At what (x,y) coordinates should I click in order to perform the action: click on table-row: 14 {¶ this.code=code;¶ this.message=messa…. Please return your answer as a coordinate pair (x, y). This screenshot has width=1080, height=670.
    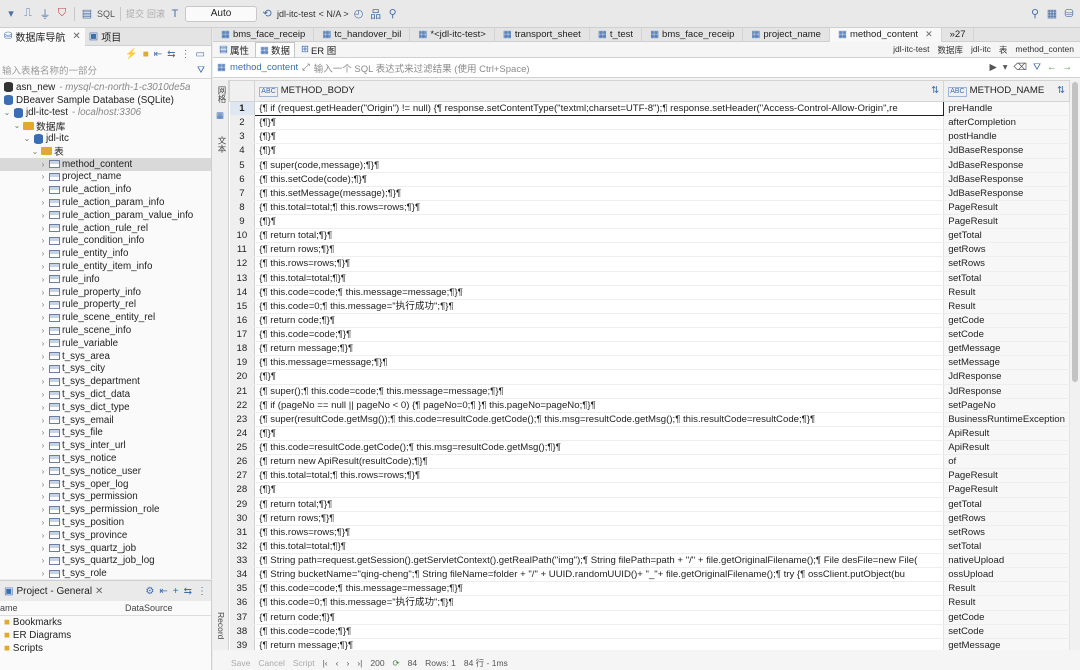
    Looking at the image, I should click on (649, 292).